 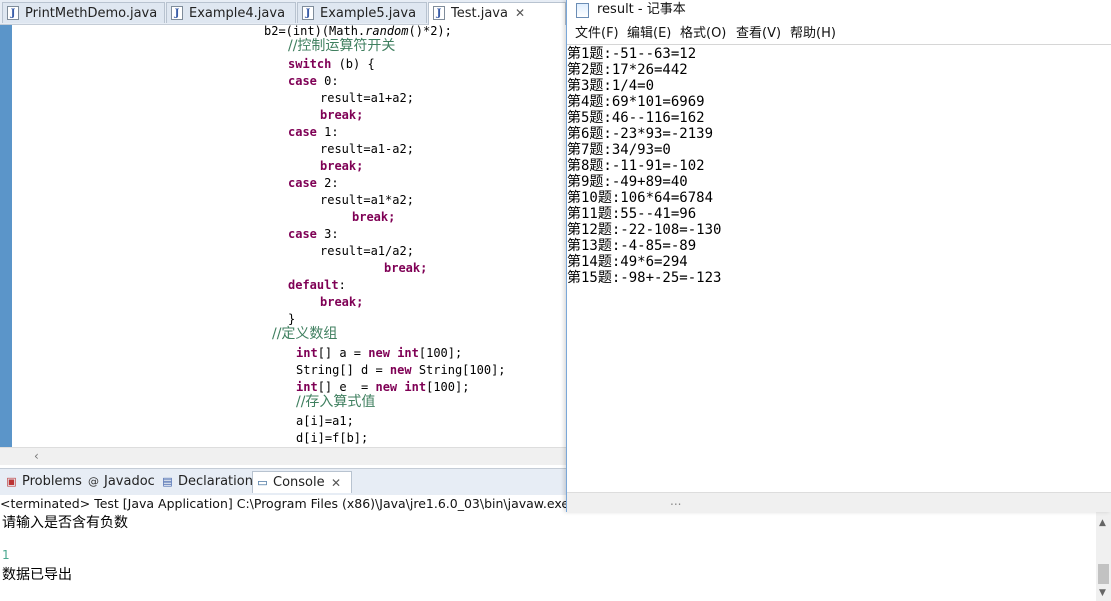 I want to click on scroll-thumb, so click(x=1103, y=574).